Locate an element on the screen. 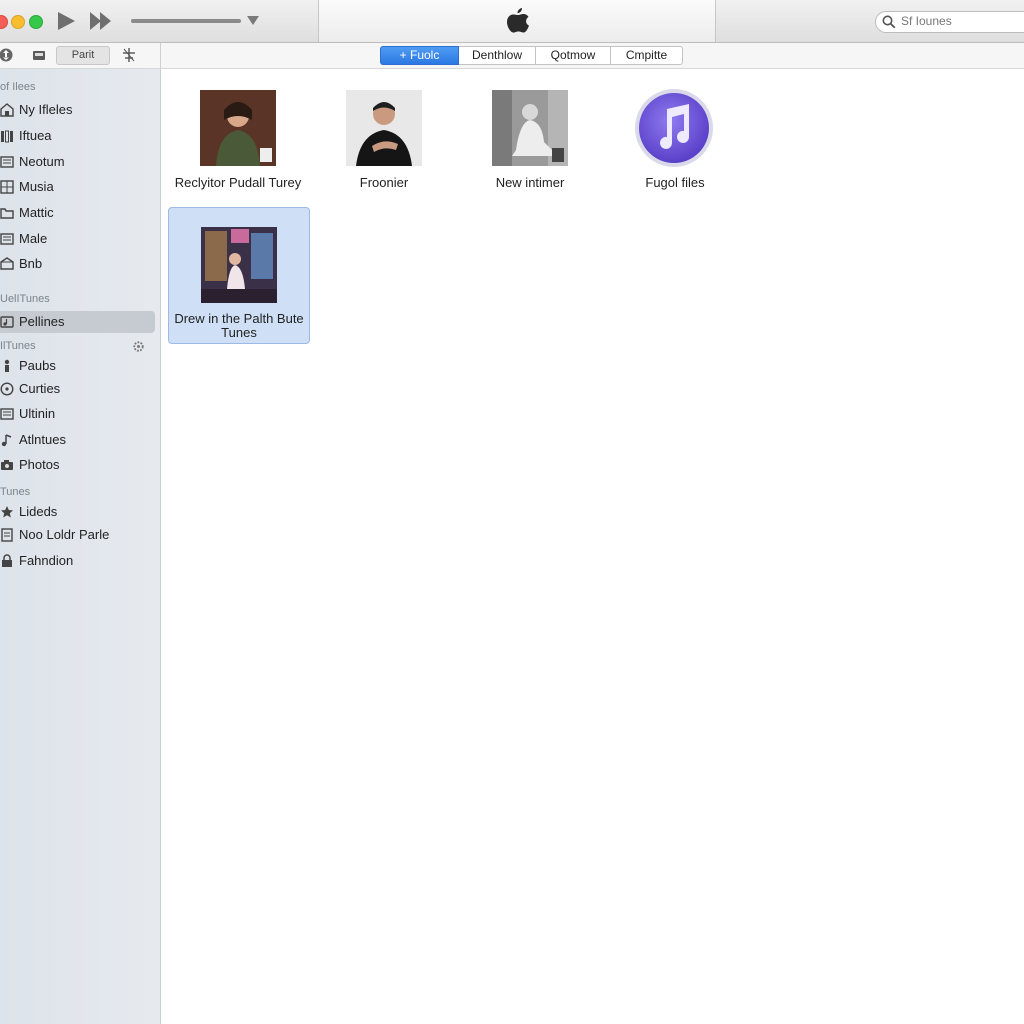 The image size is (1024, 1024). sidebar-section-header: UelITunes is located at coordinates (25, 299).